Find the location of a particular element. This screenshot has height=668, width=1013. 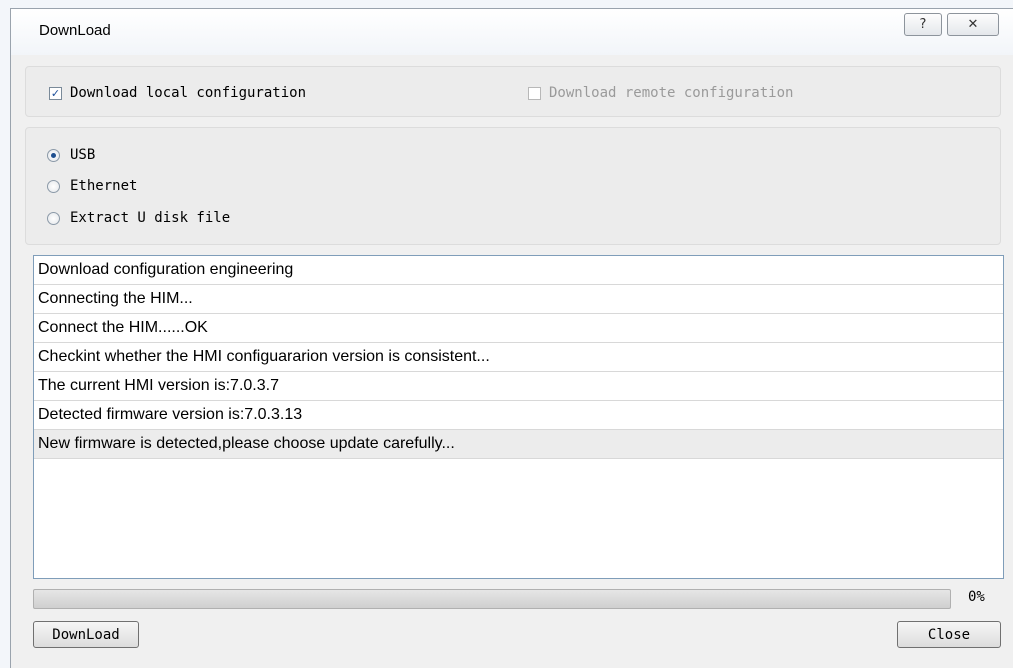

radio-extract-u-disk: Extract U disk file is located at coordinates (138, 218).